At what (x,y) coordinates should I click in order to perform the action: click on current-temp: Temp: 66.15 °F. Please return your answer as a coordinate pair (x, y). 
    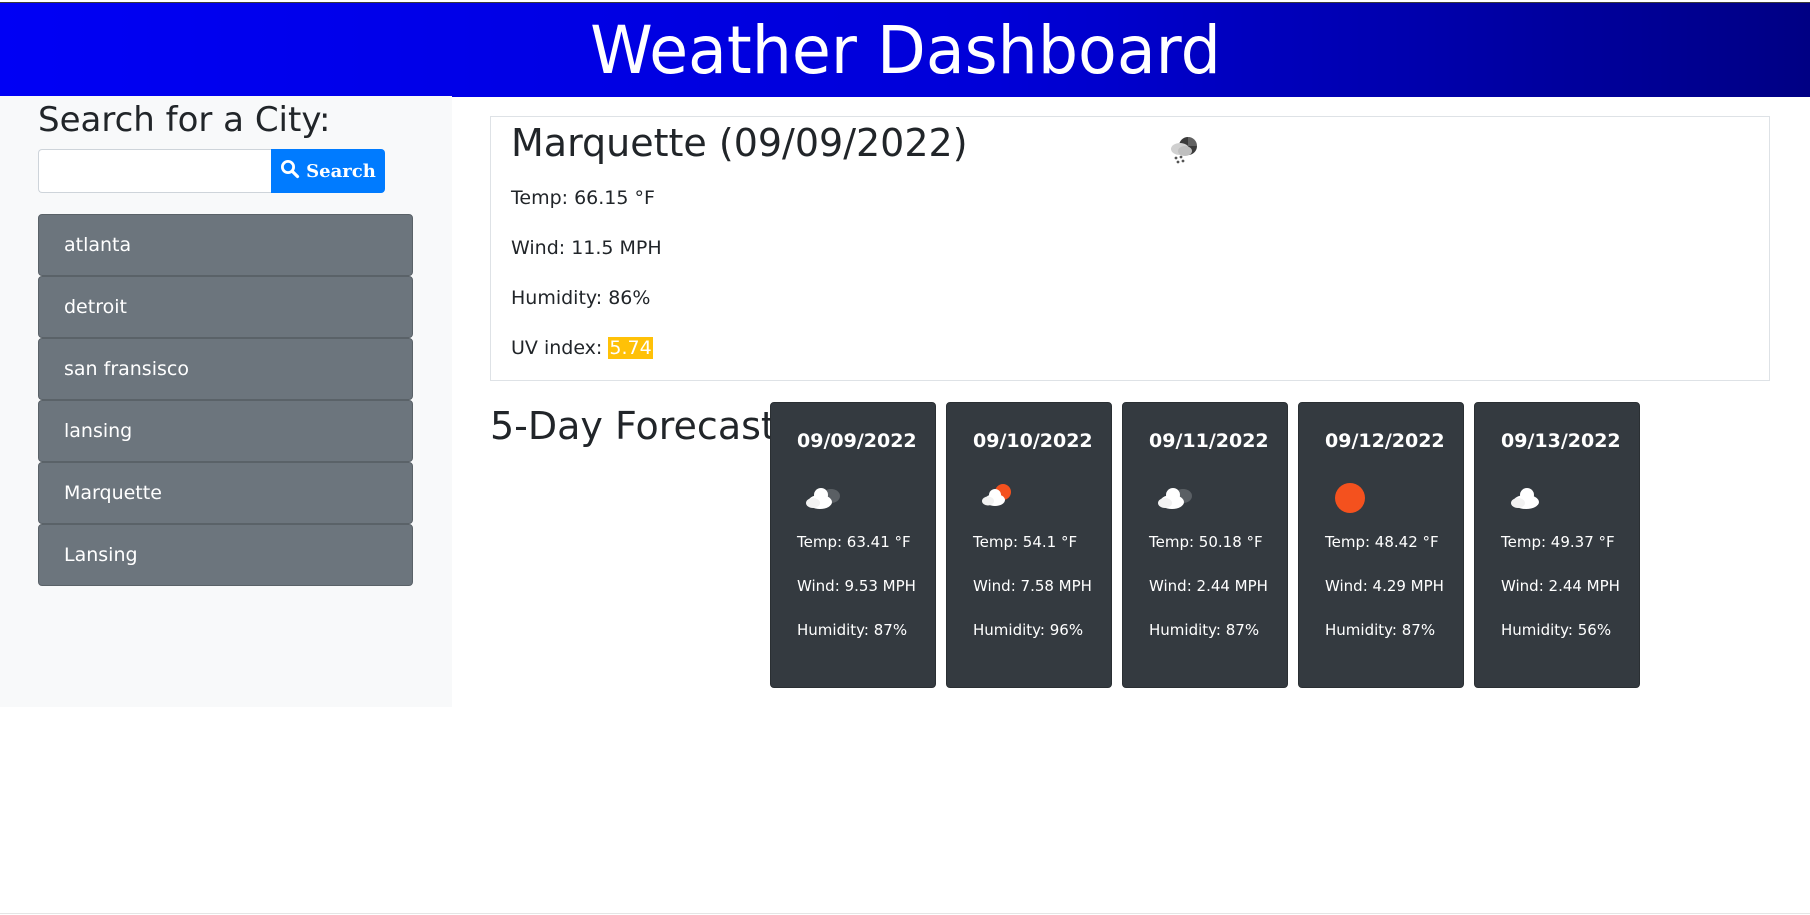
    Looking at the image, I should click on (583, 198).